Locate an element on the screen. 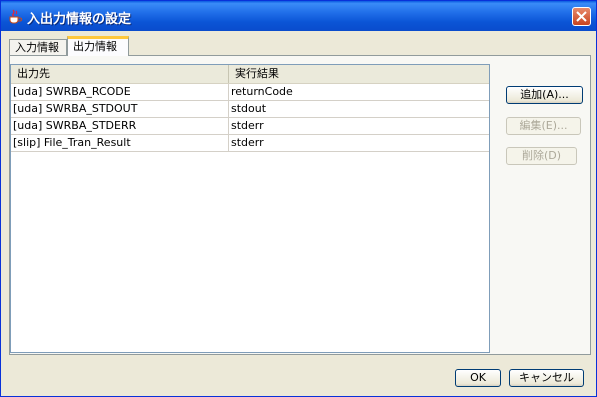 The width and height of the screenshot is (597, 397). tab-output-info: 出力情報 is located at coordinates (98, 46).